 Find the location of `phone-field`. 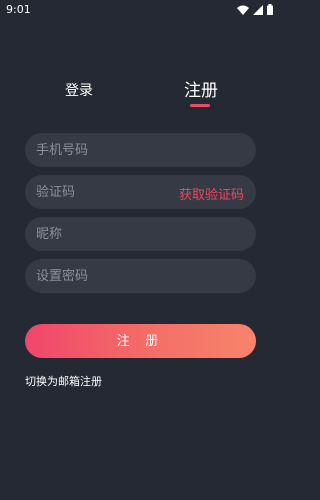

phone-field is located at coordinates (140, 150).